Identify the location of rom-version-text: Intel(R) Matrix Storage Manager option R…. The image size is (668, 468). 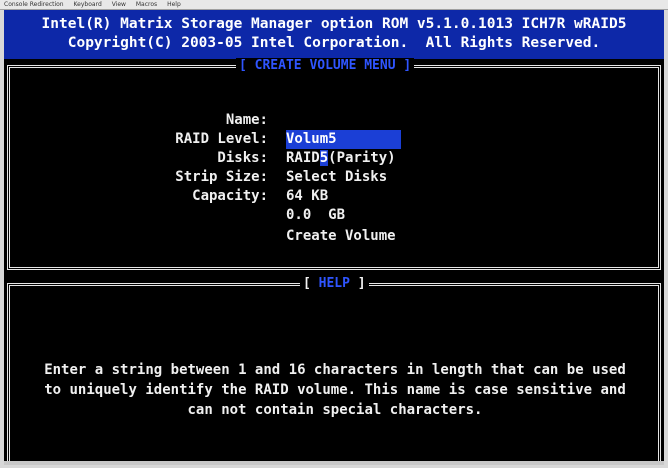
(334, 24).